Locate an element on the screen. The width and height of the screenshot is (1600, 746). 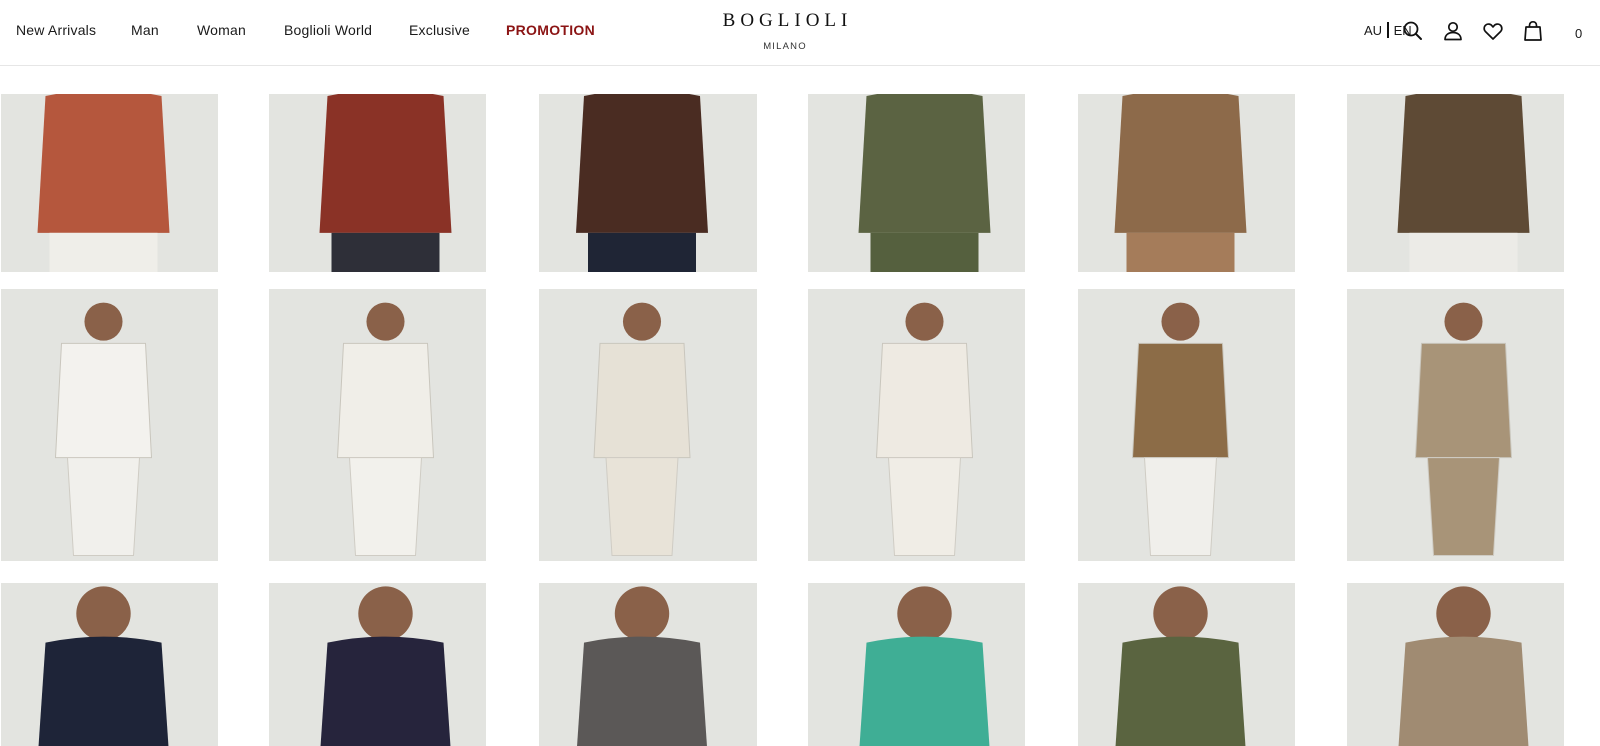
cart-count: 0 is located at coordinates (1579, 33).